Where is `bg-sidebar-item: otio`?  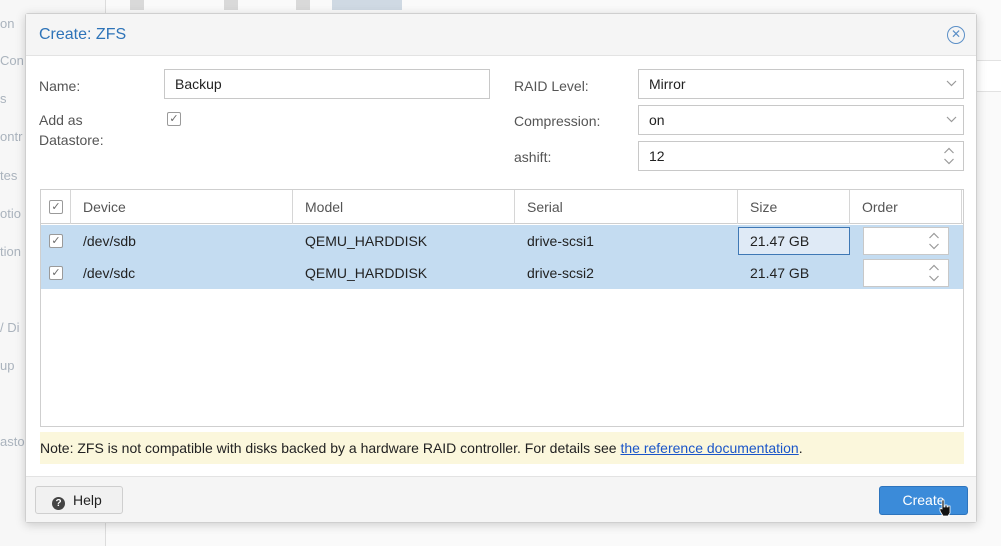 bg-sidebar-item: otio is located at coordinates (10, 213).